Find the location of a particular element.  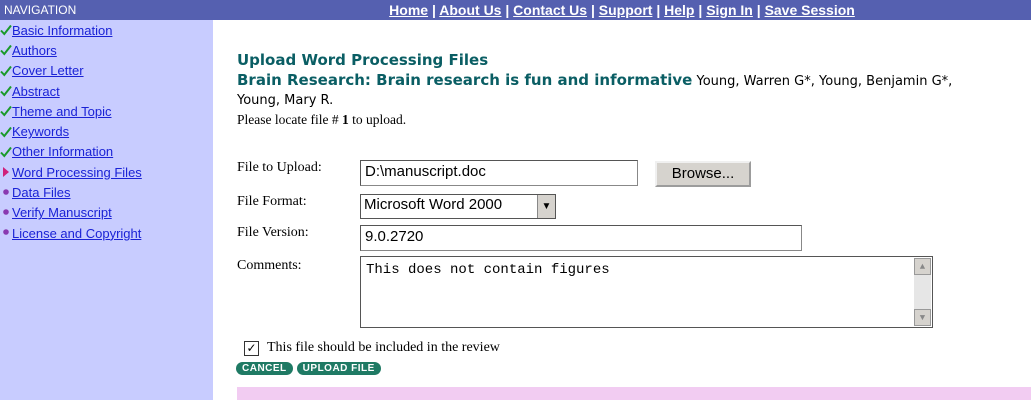

sidebar-item-license-and-copyright: License and Copyright is located at coordinates (106, 233).